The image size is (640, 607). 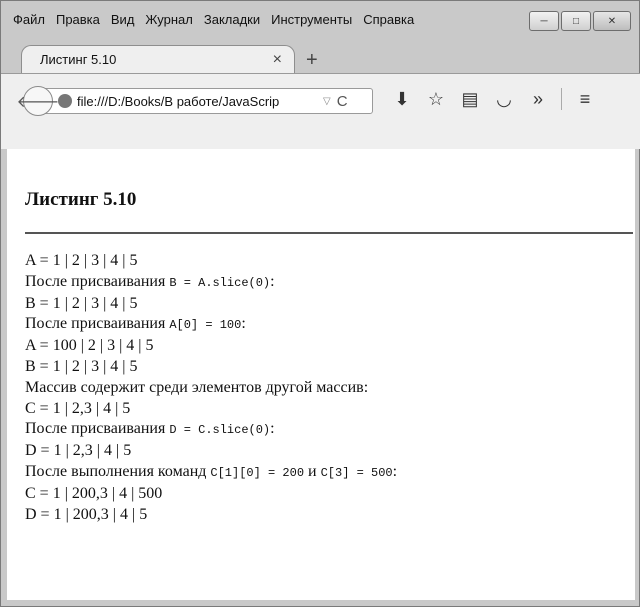 I want to click on output-line: C = 1 | 2,3 | 4 | 5, so click(x=211, y=409).